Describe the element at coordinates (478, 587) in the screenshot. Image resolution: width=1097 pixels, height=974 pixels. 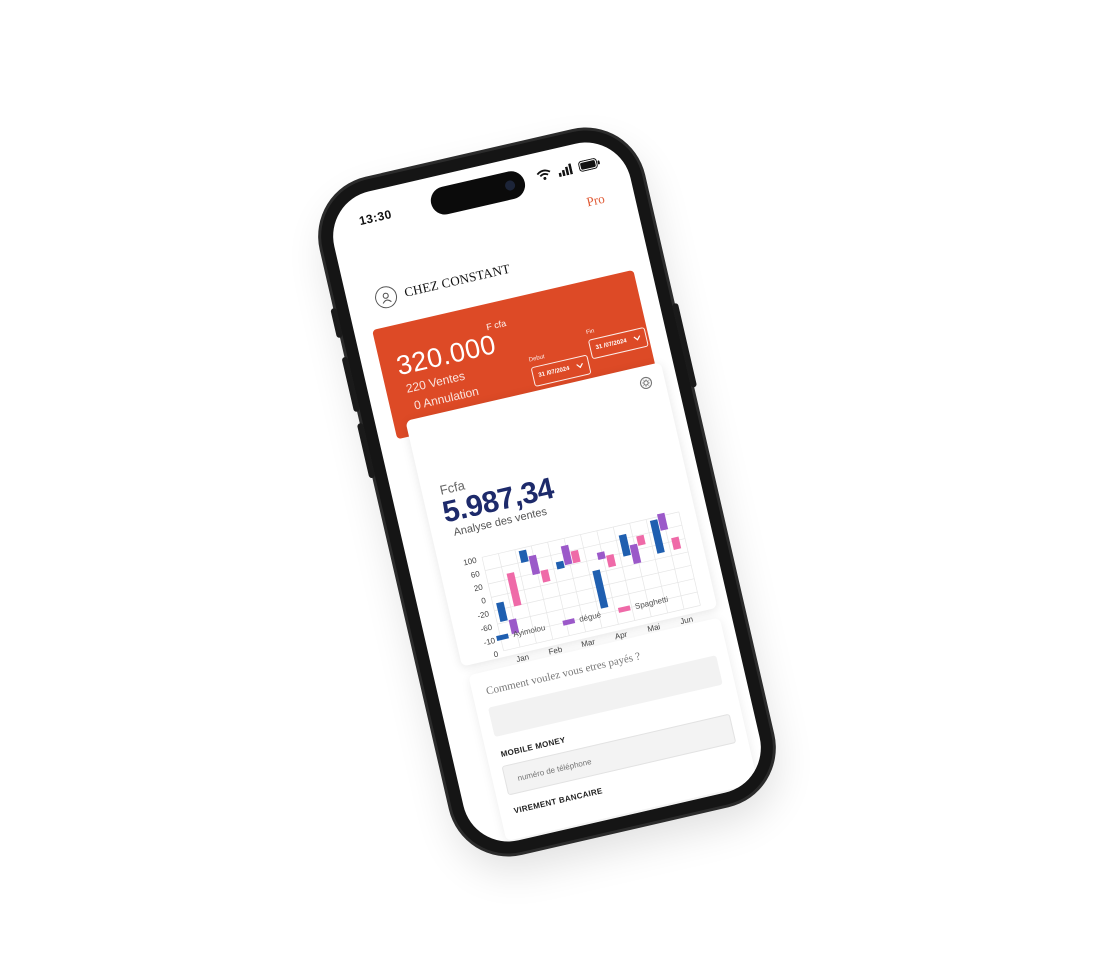
I see `y-tick-label: 20` at that location.